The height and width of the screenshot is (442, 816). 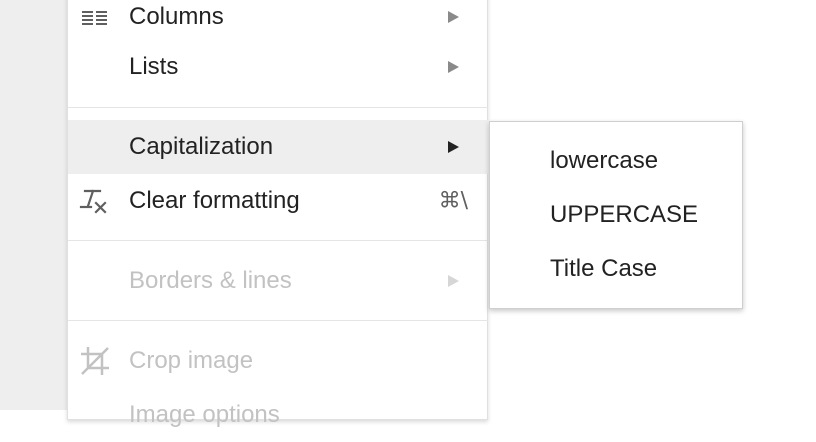 What do you see at coordinates (278, 67) in the screenshot?
I see `menu-item-lists: Lists` at bounding box center [278, 67].